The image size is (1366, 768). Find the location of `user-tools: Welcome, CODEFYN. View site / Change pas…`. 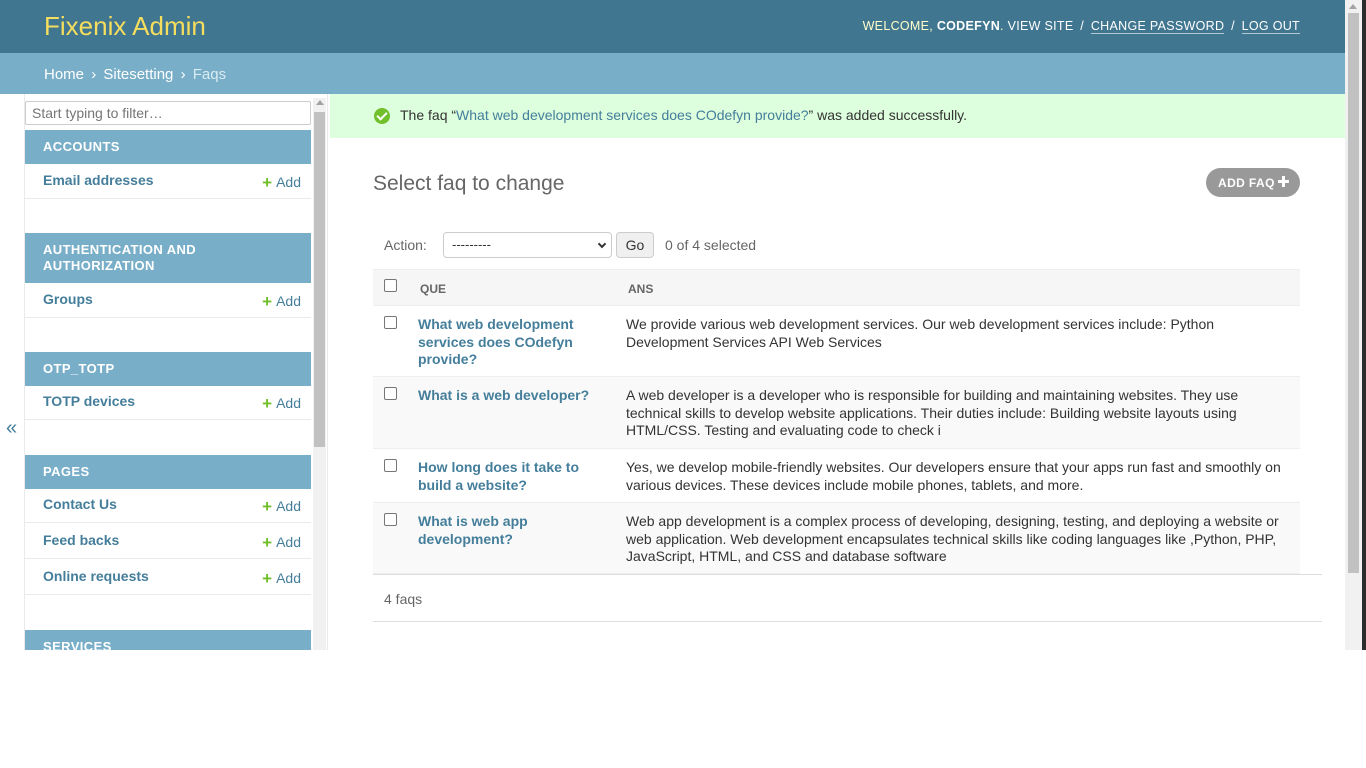

user-tools: Welcome, CODEFYN. View site / Change pas… is located at coordinates (1081, 26).